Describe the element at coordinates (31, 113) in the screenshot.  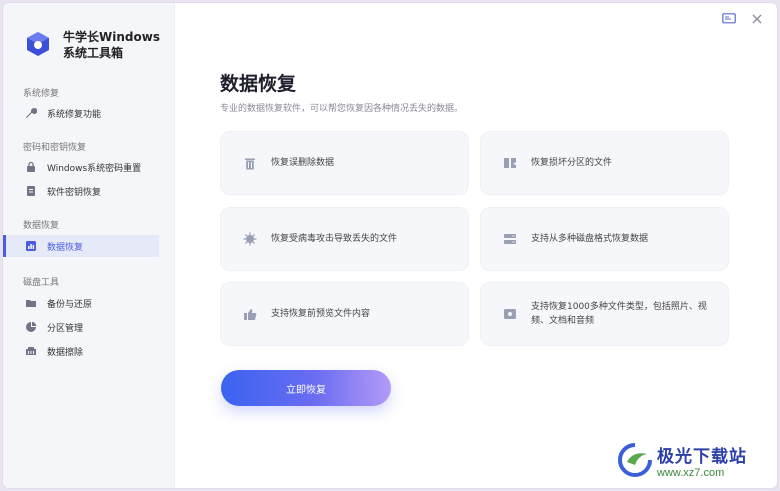
I see `wrench-icon` at that location.